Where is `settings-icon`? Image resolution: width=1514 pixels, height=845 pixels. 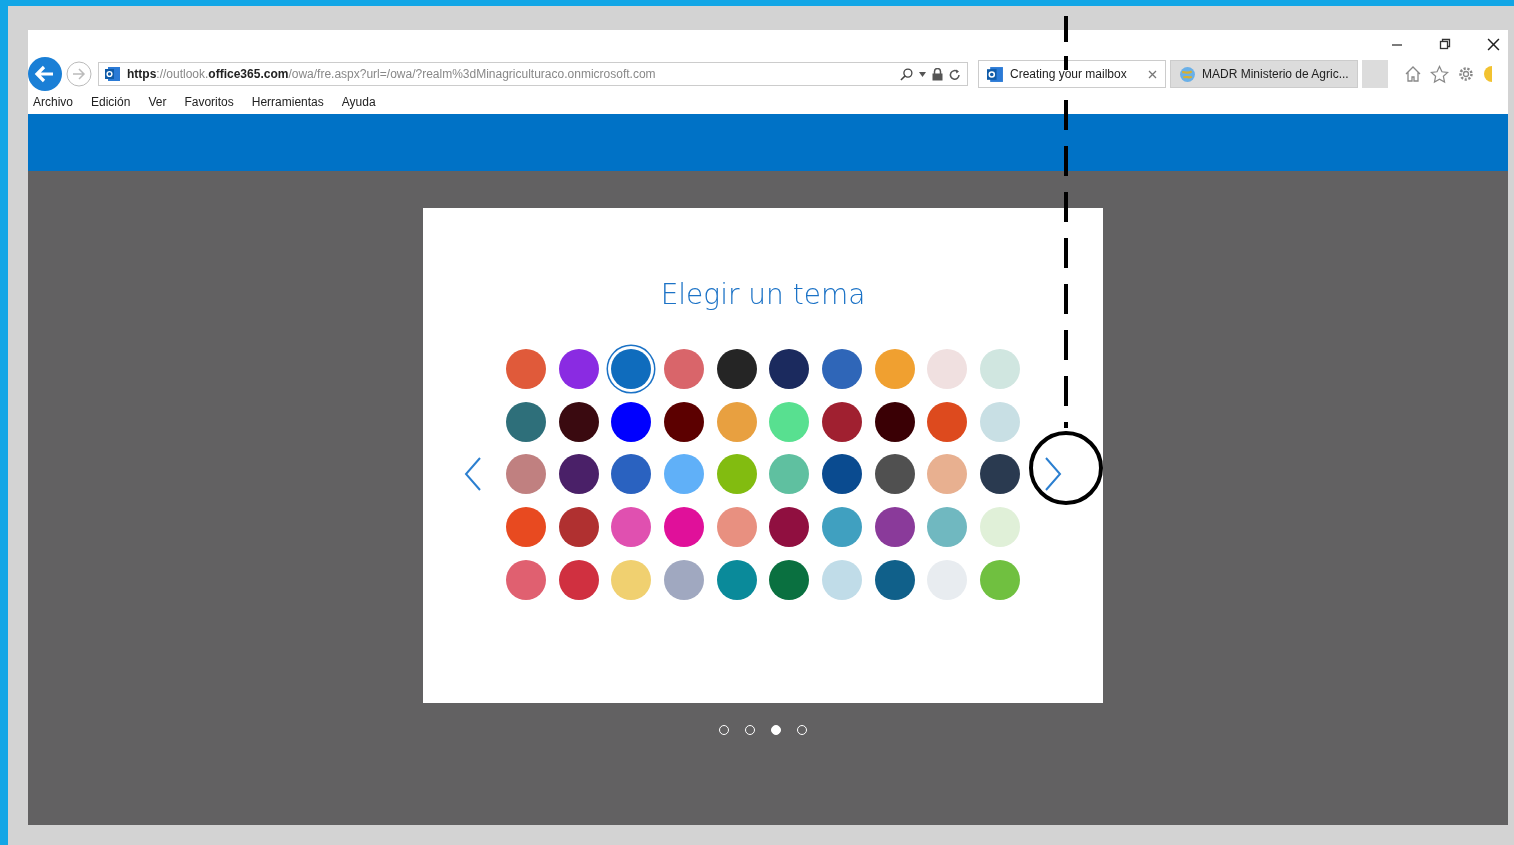 settings-icon is located at coordinates (1466, 74).